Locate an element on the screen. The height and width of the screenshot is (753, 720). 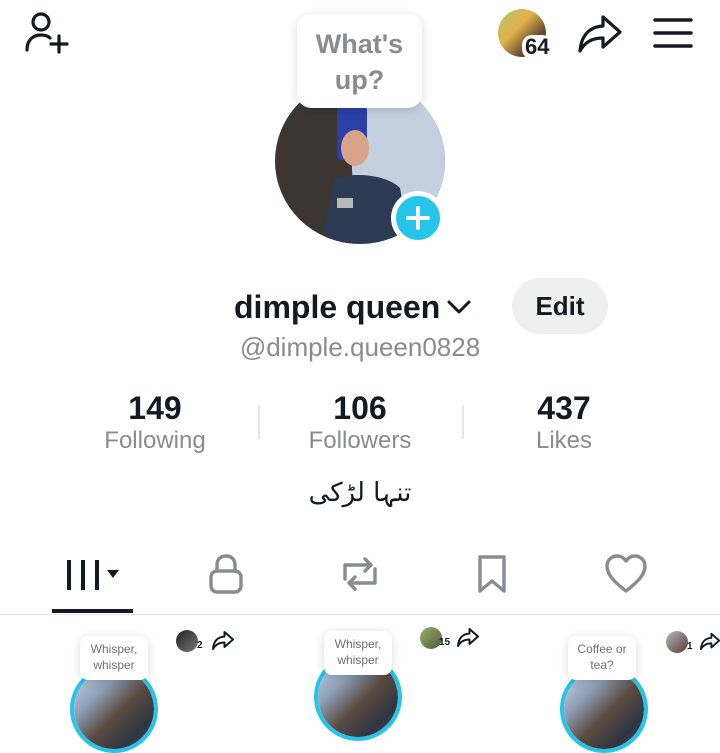
stat-followers-value: 106 is located at coordinates (360, 408).